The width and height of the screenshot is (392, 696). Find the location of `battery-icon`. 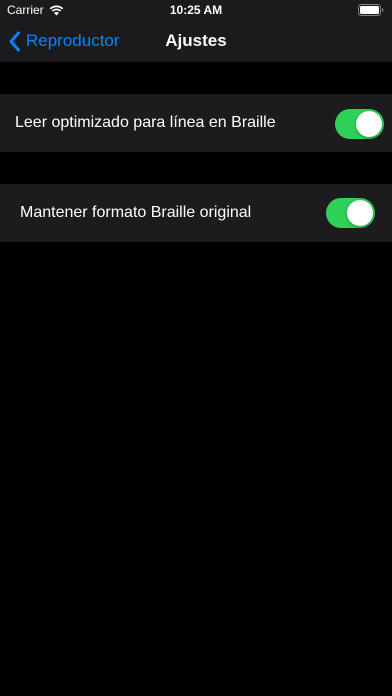

battery-icon is located at coordinates (371, 10).